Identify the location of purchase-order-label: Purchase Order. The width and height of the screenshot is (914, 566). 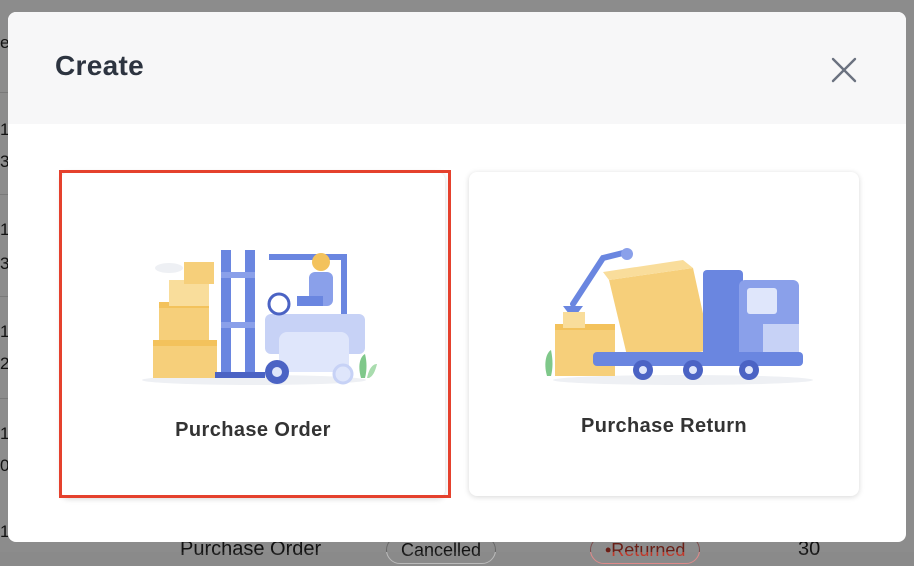
(253, 430).